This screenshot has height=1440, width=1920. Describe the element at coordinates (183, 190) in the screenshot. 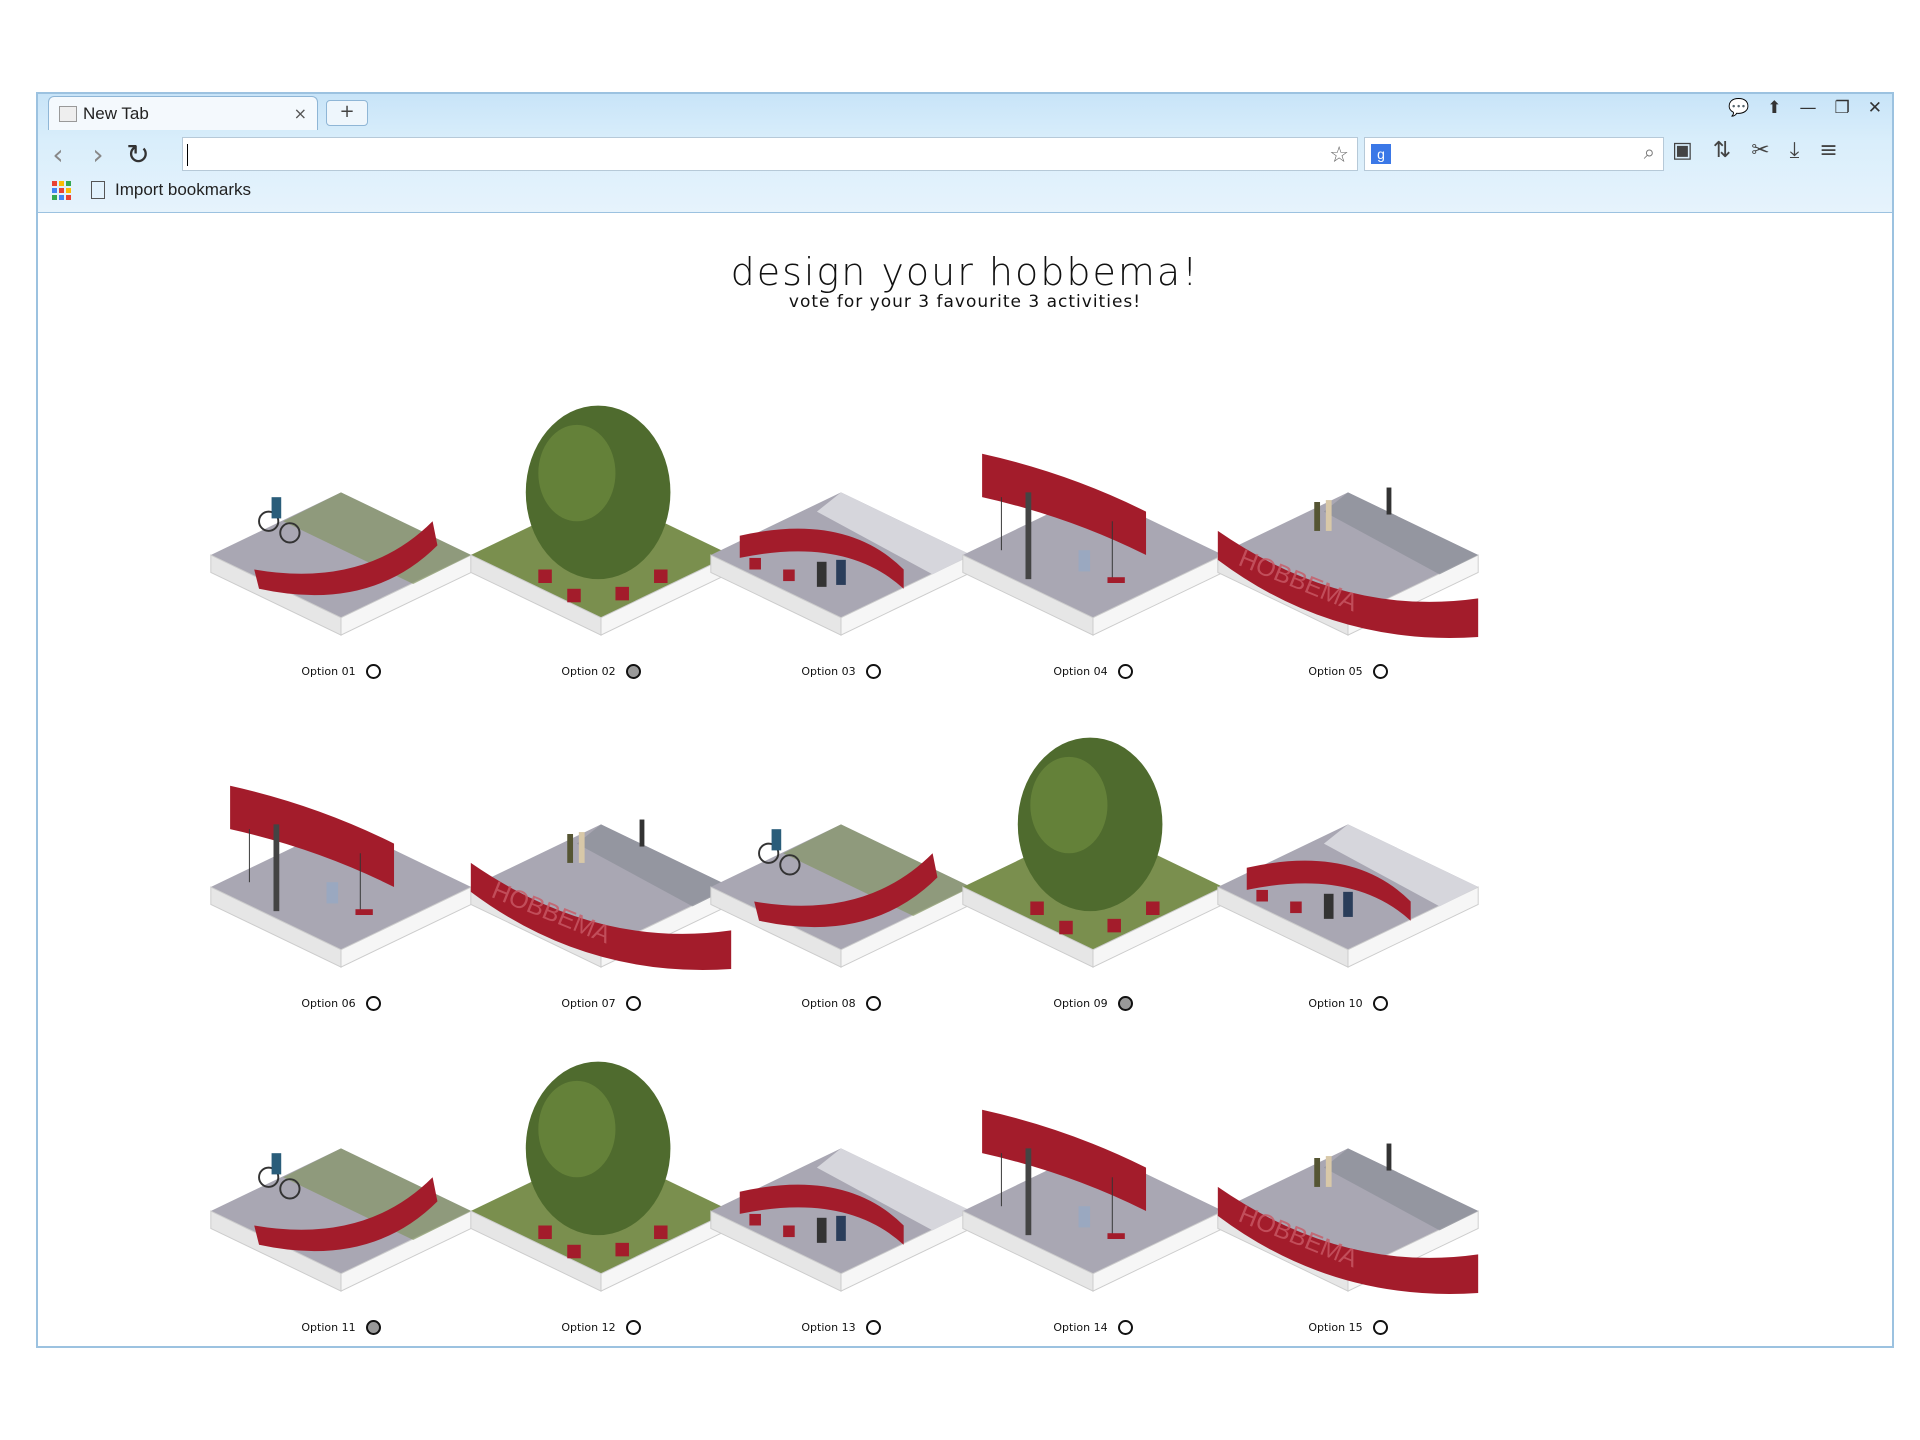

I see `import-bookmarks-link: Import bookmarks` at that location.